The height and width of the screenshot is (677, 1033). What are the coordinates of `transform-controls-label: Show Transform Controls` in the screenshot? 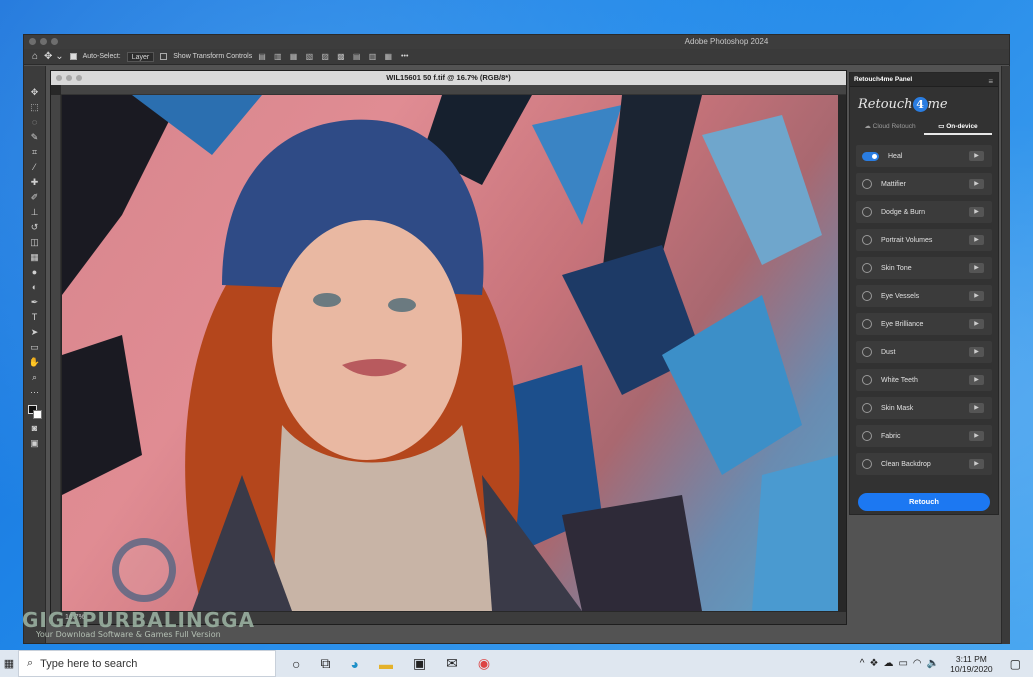 It's located at (213, 56).